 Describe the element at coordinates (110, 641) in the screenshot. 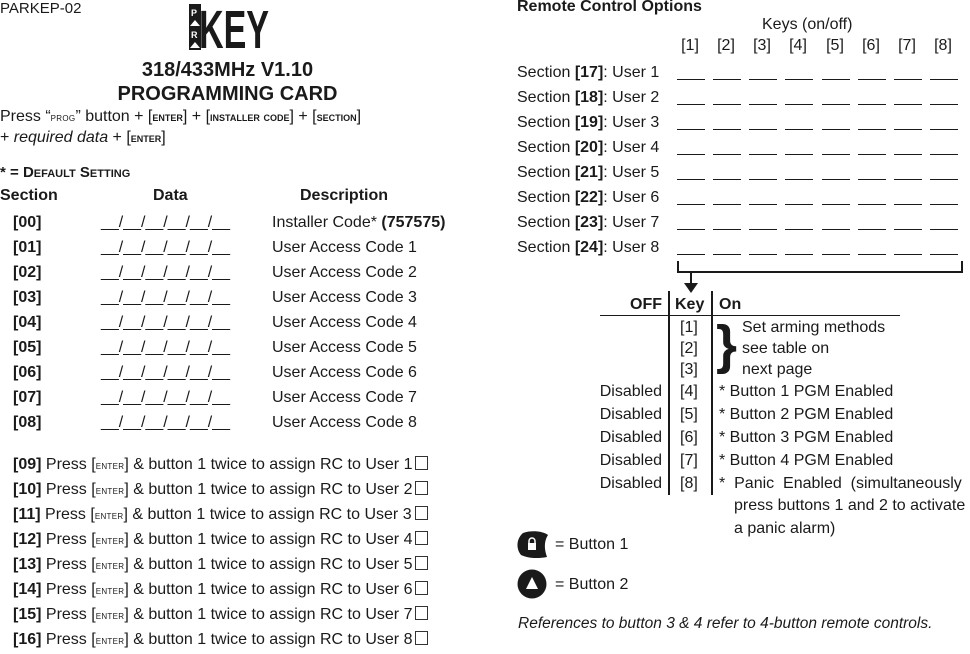

I see `rc-enter: enter` at that location.